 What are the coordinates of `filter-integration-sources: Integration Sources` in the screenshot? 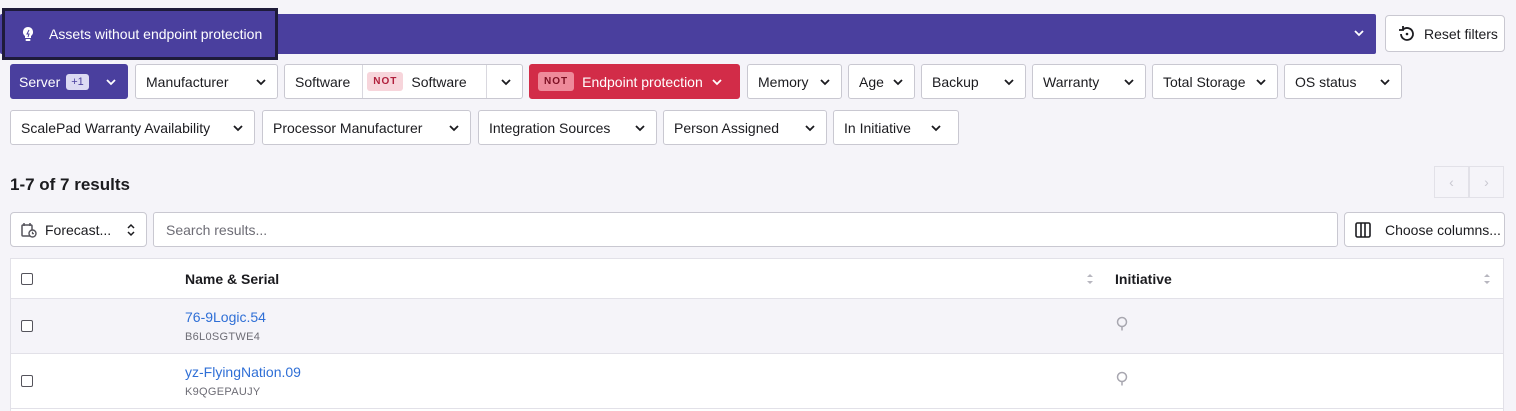 It's located at (567, 127).